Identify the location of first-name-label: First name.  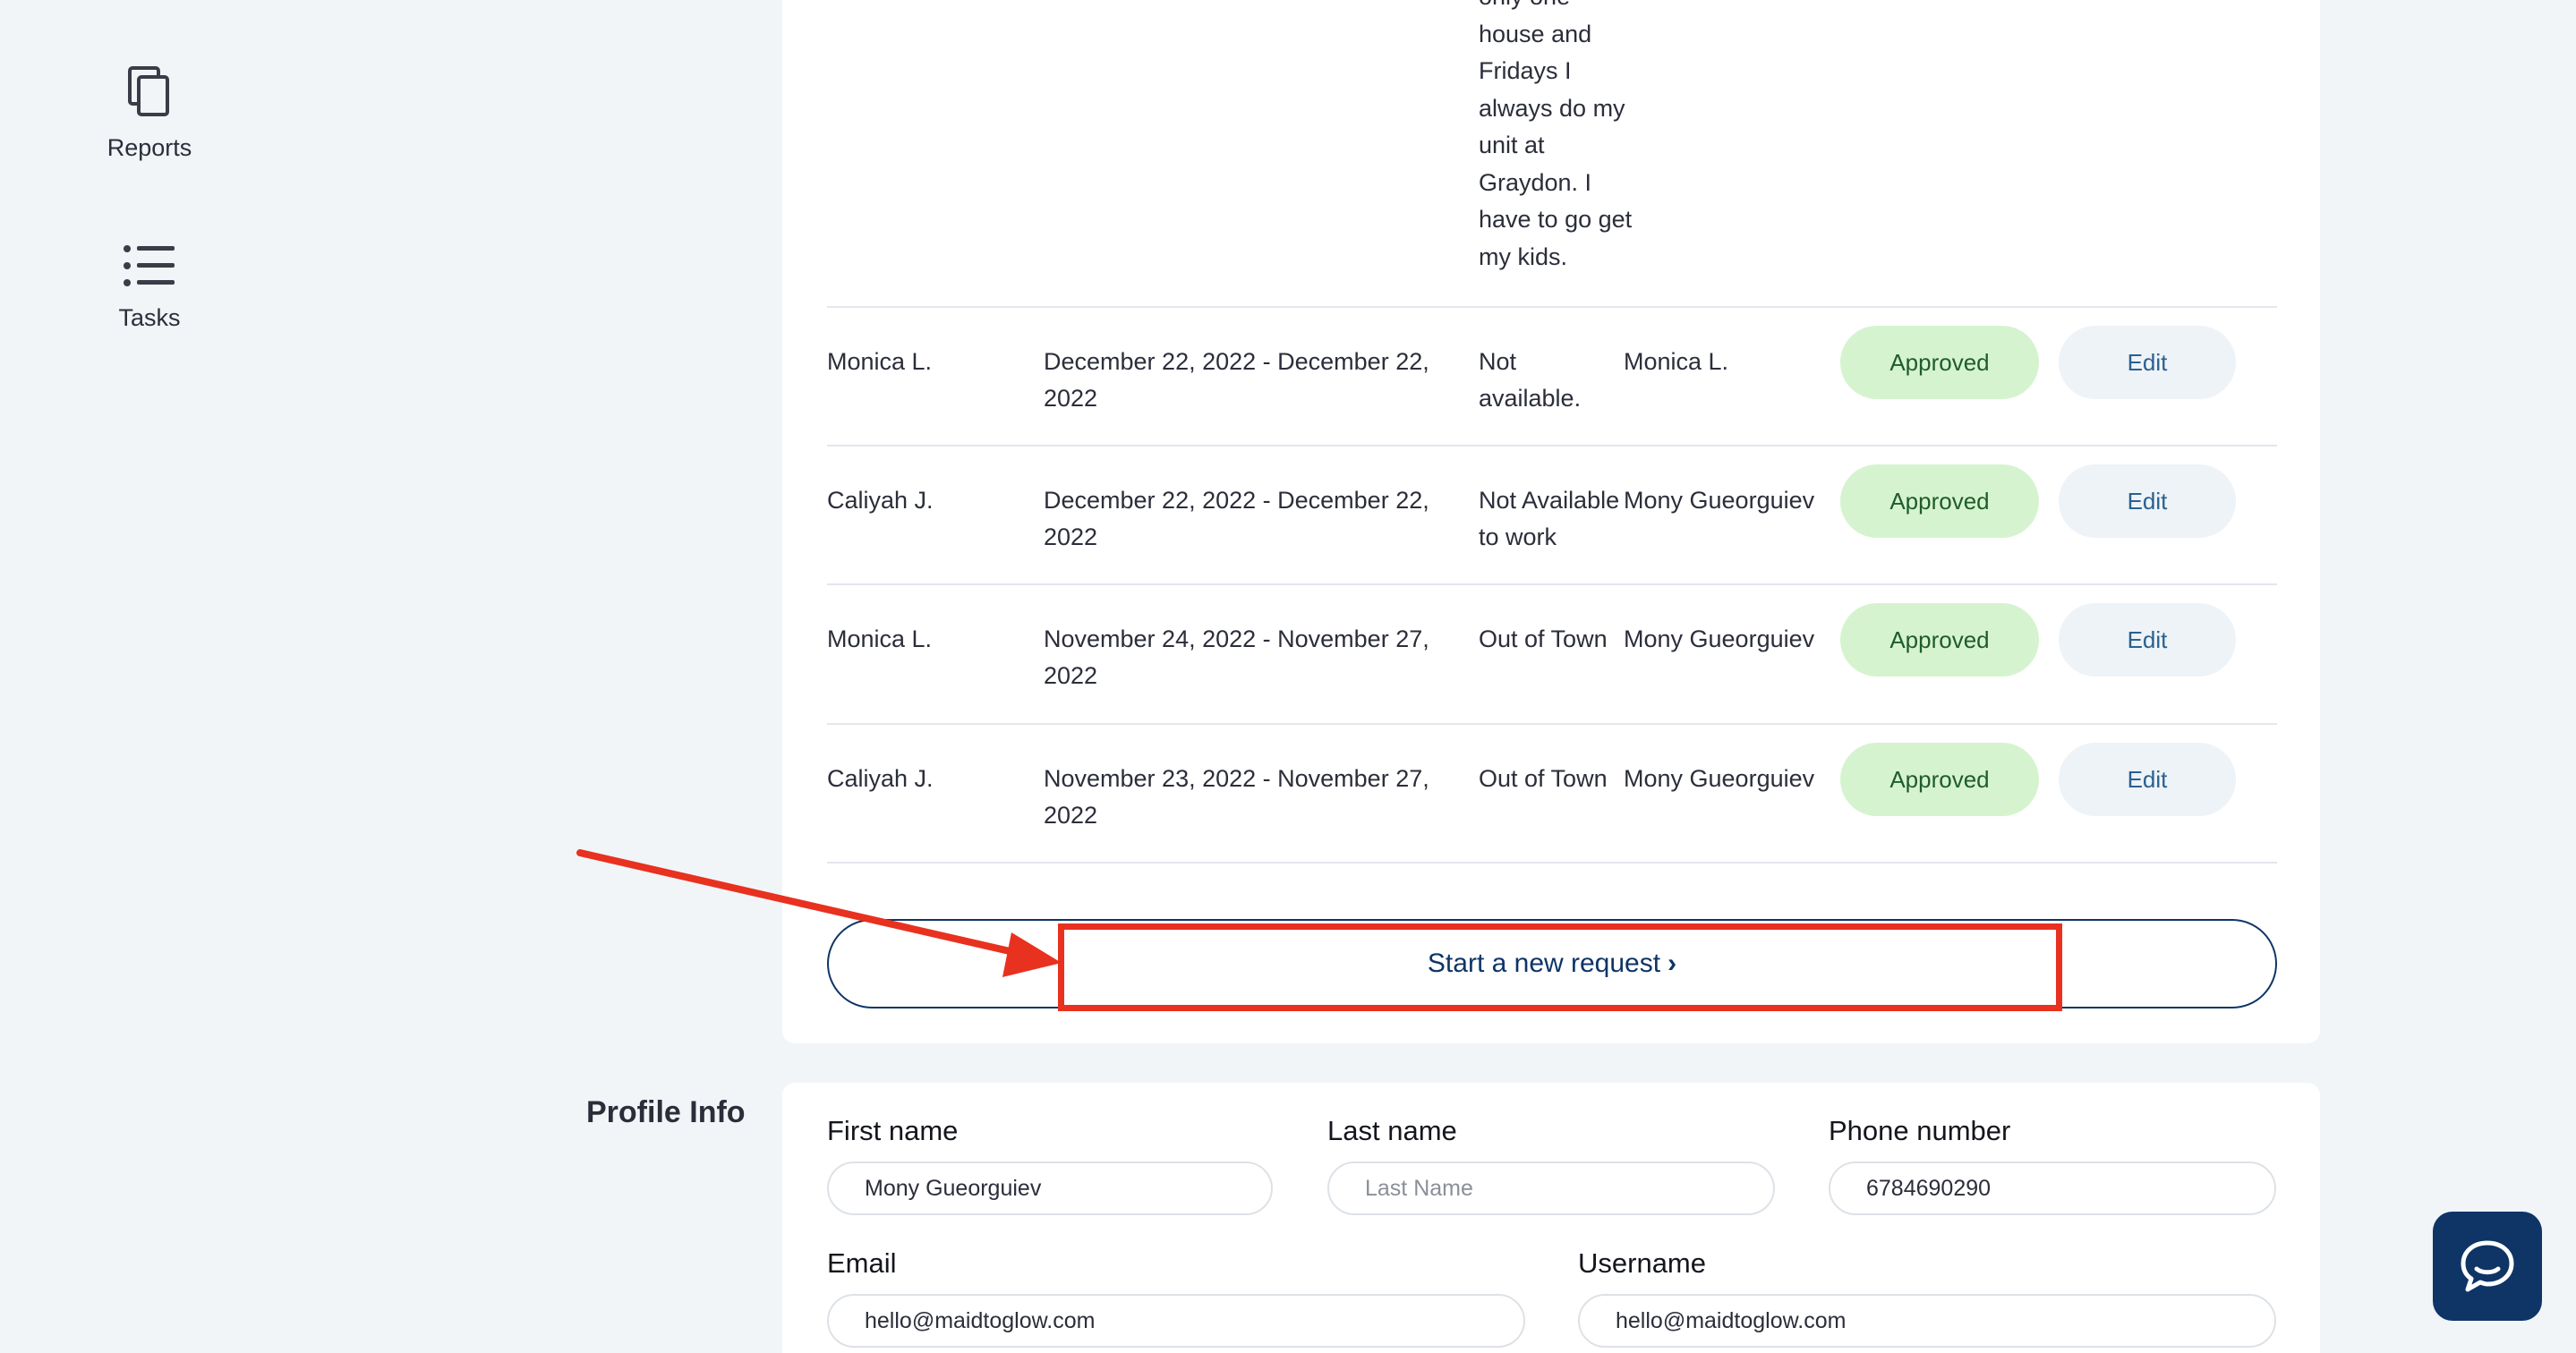
(893, 1130).